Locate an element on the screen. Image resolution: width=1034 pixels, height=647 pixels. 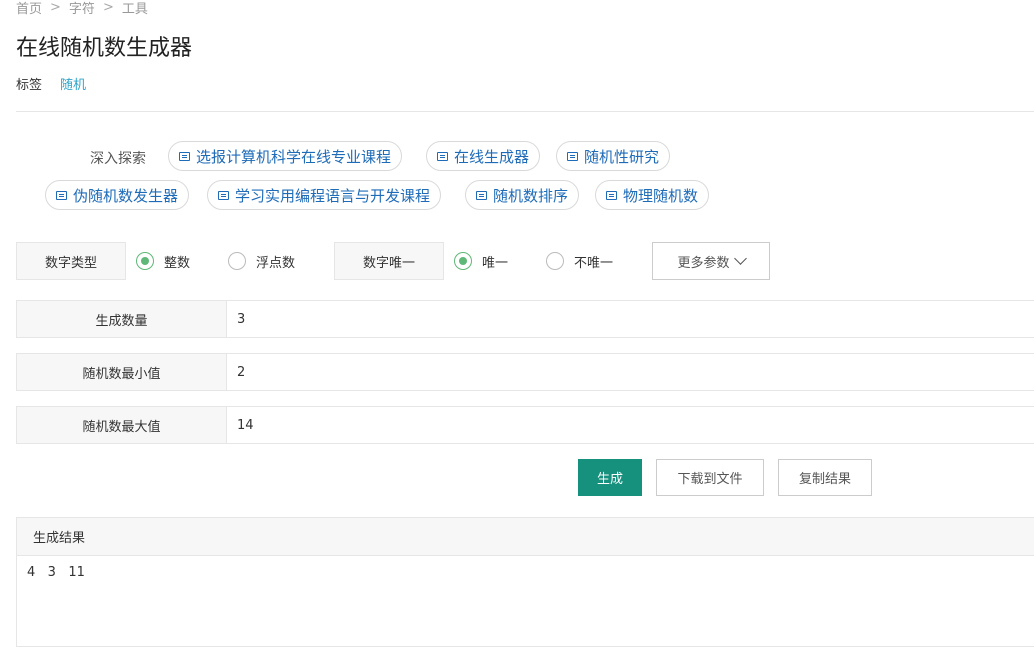
breadcrumb-item-tools: 工具 is located at coordinates (135, 8).